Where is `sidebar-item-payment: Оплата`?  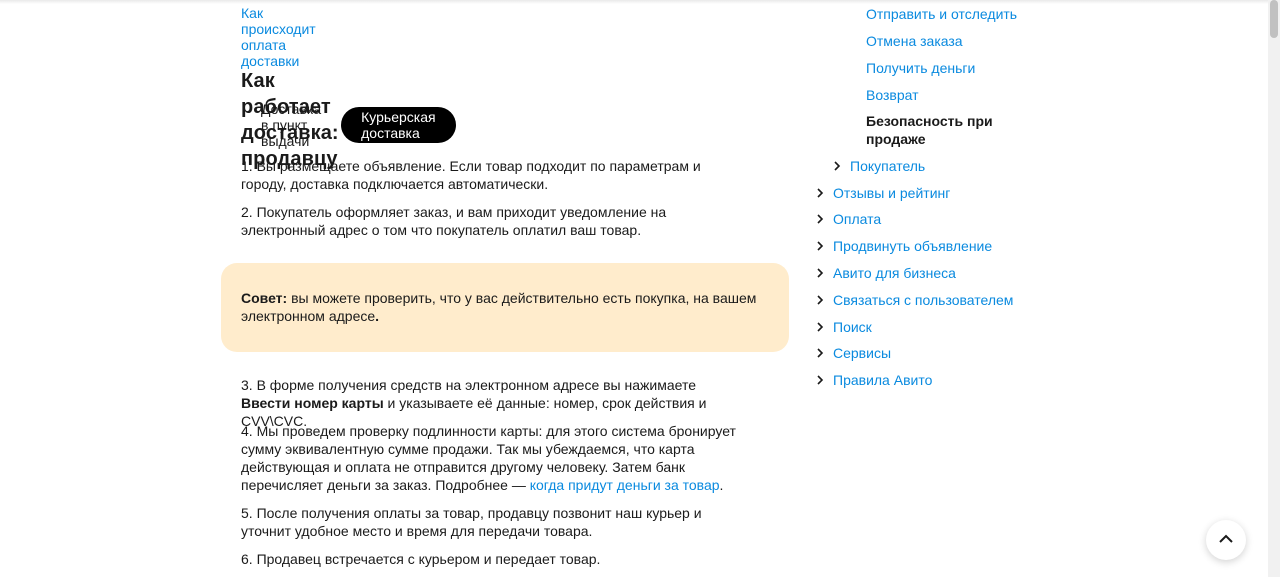 sidebar-item-payment: Оплата is located at coordinates (848, 219).